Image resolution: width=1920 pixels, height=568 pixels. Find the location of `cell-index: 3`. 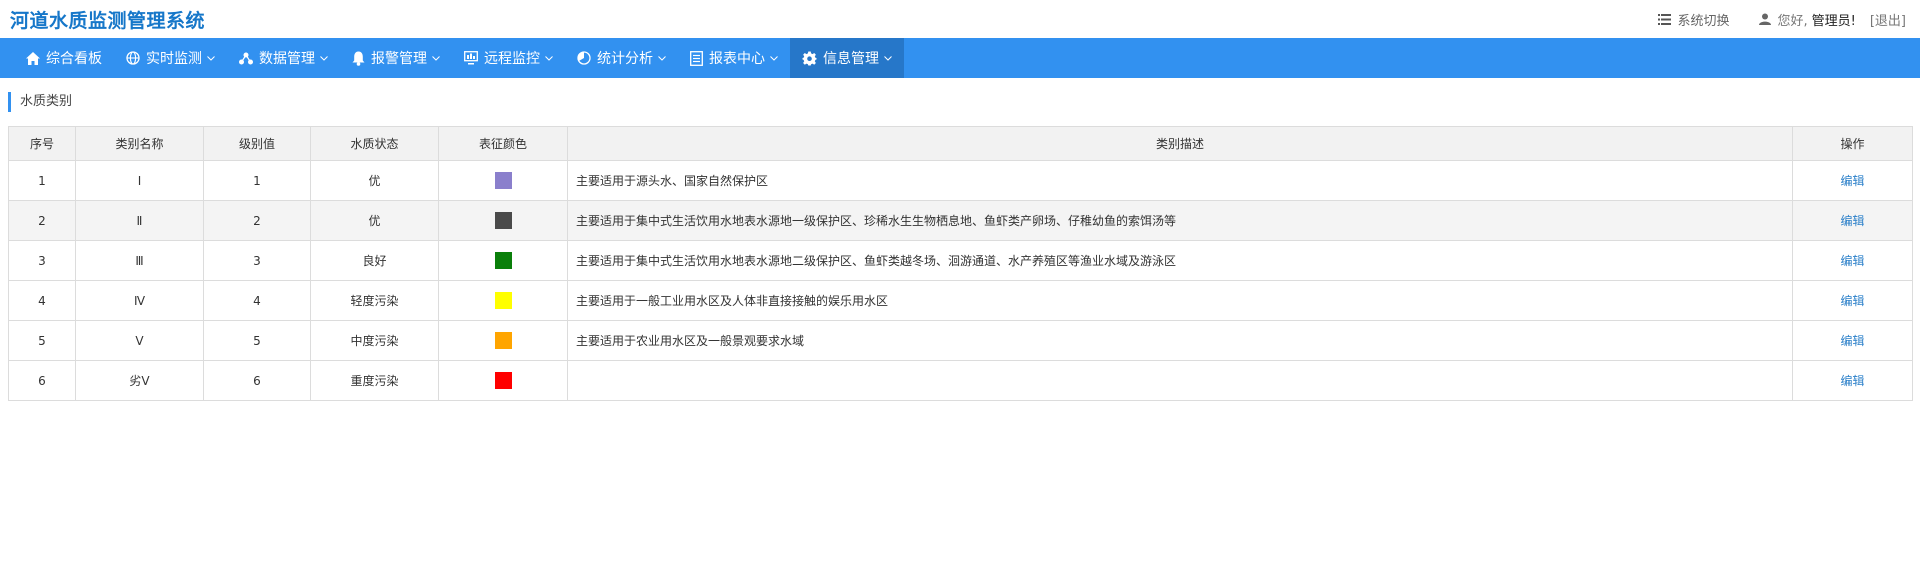

cell-index: 3 is located at coordinates (42, 260).